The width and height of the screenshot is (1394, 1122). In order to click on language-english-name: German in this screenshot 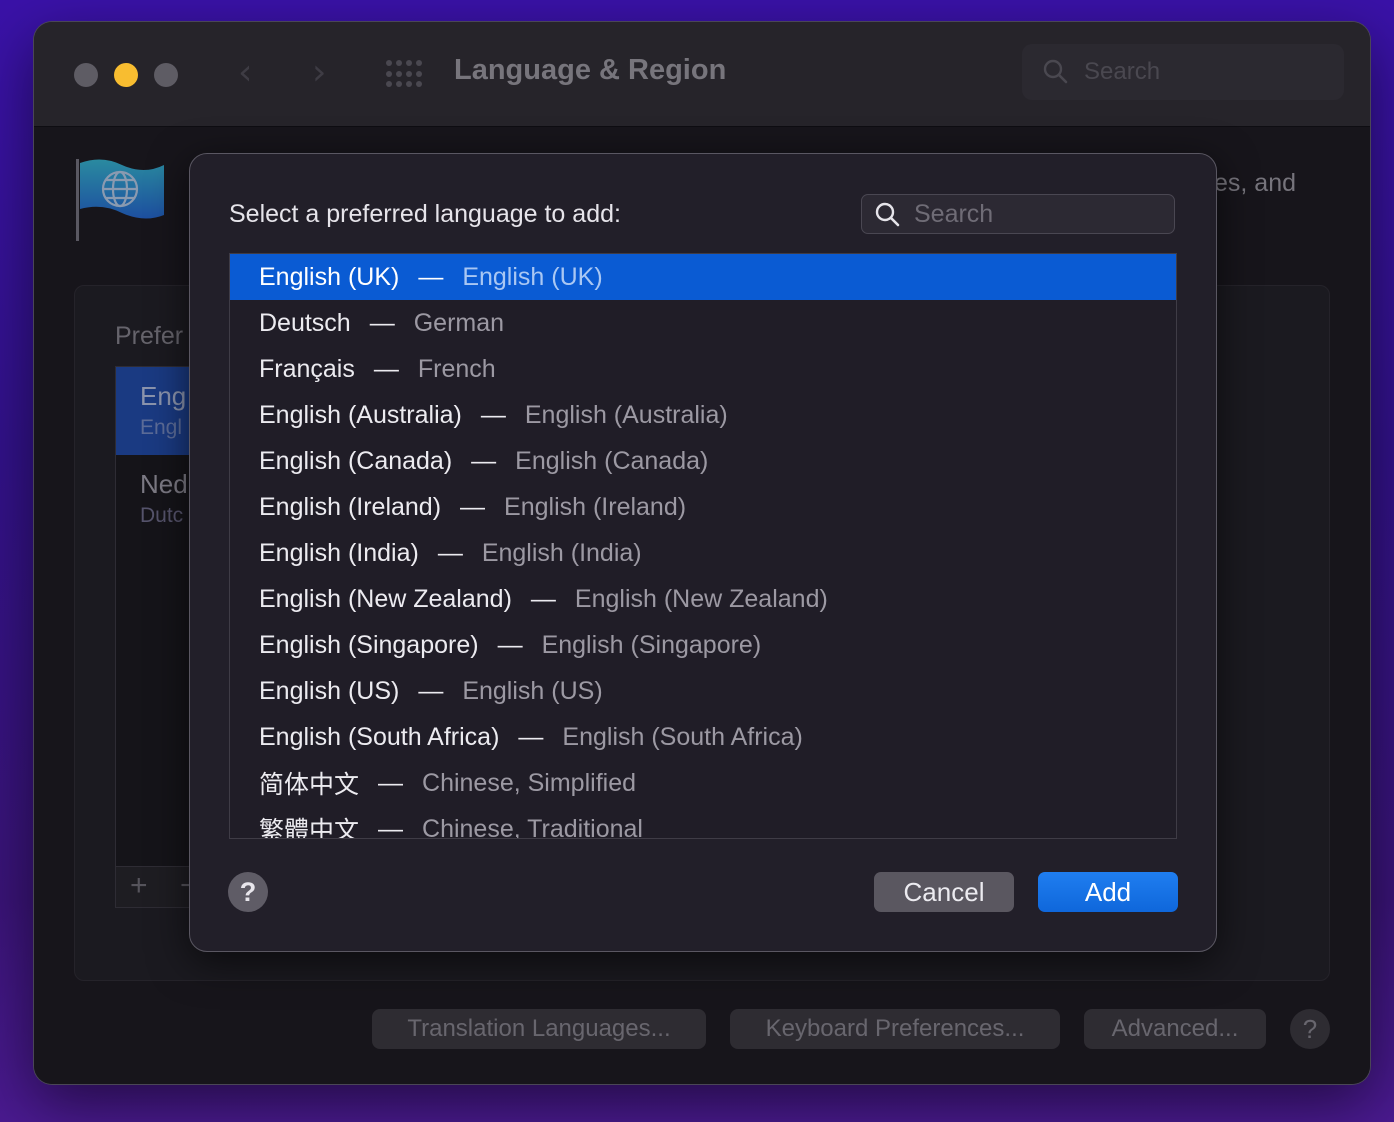, I will do `click(459, 322)`.